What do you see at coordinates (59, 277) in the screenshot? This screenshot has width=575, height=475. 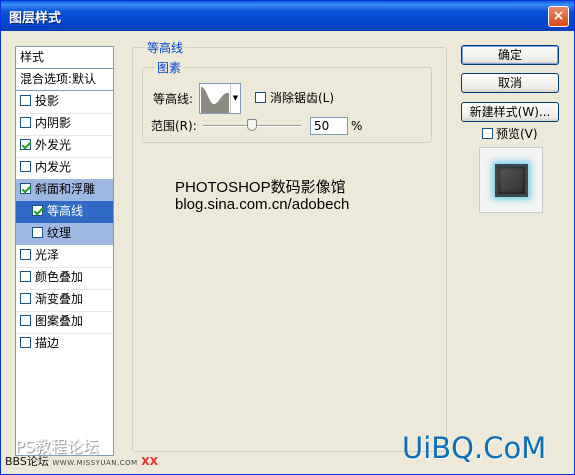 I see `style-item-label: 颜色叠加` at bounding box center [59, 277].